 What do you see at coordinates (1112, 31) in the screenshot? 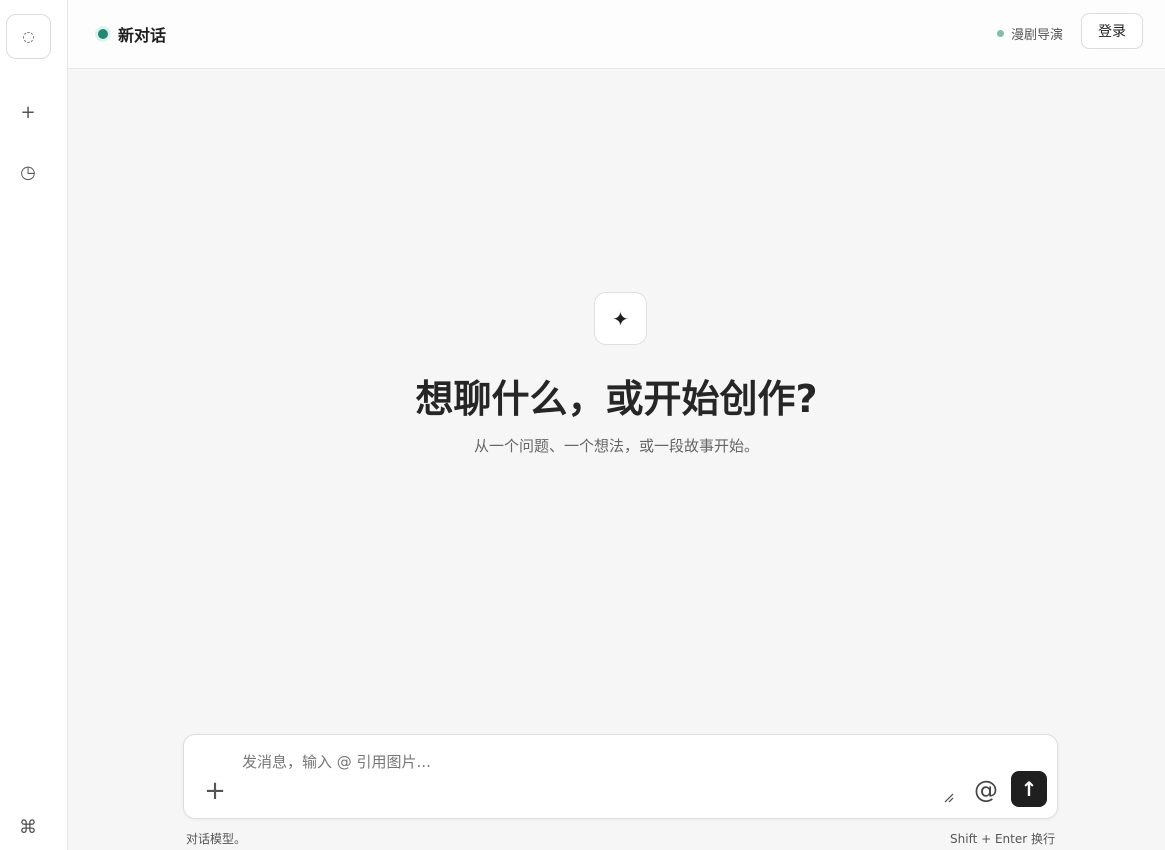
I see `login-button: 登录` at bounding box center [1112, 31].